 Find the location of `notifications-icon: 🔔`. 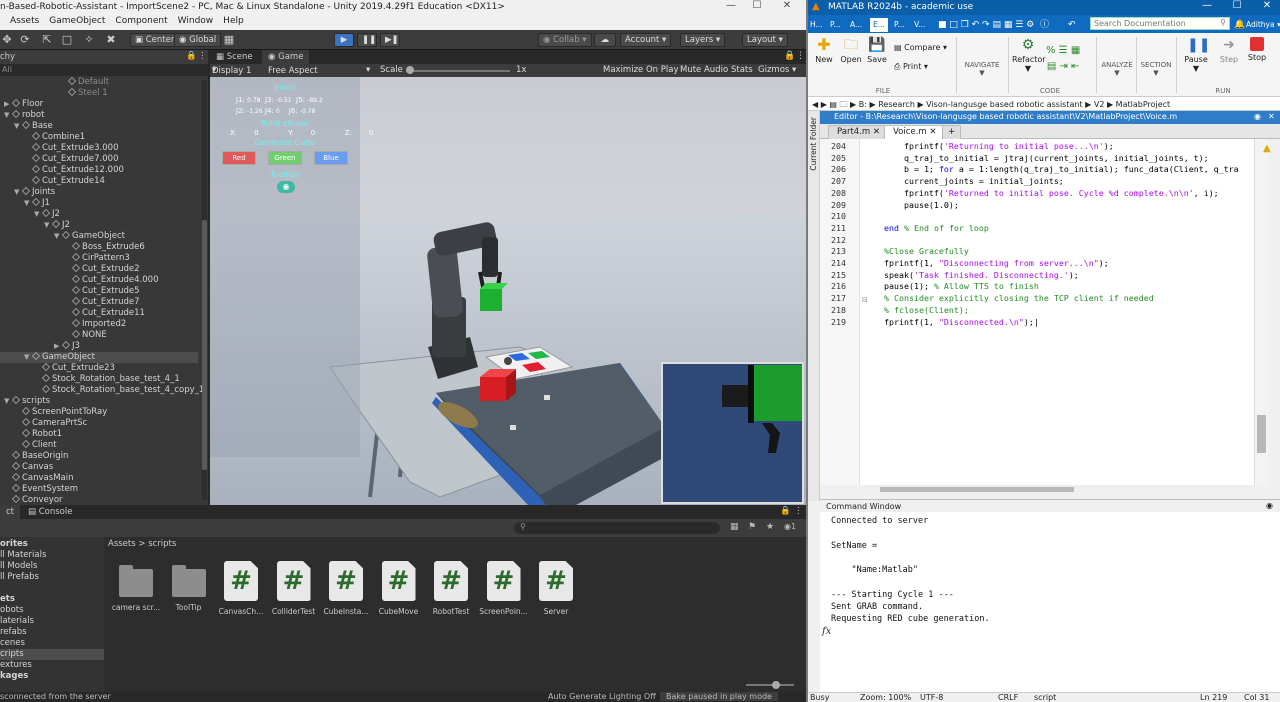

notifications-icon: 🔔 is located at coordinates (1239, 25).